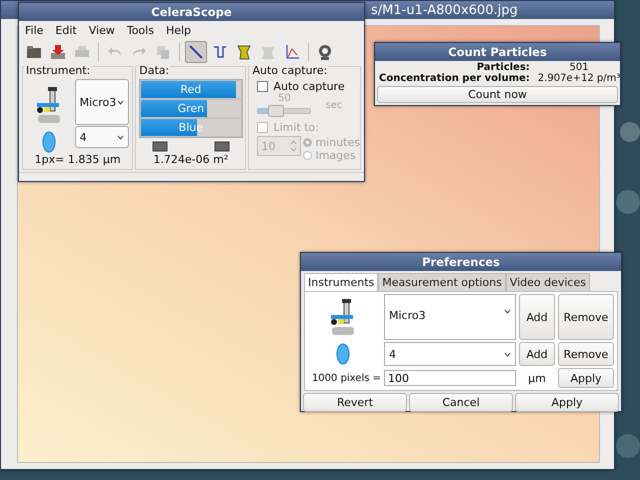  Describe the element at coordinates (325, 52) in the screenshot. I see `webcam-icon` at that location.